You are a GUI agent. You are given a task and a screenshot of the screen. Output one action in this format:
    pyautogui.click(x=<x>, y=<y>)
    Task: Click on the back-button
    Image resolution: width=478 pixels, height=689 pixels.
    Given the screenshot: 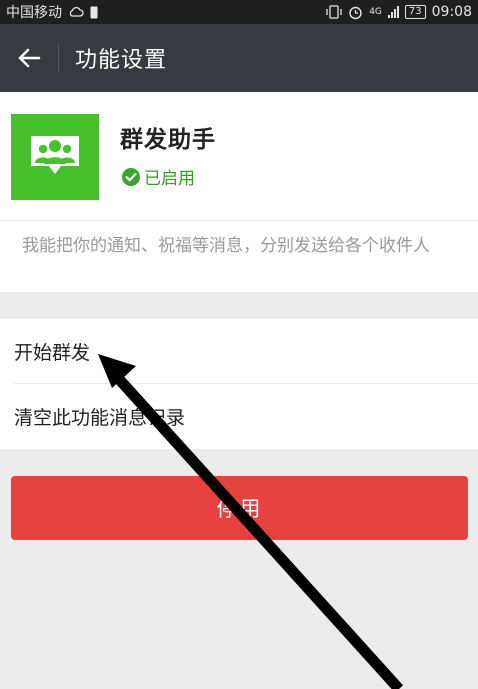 What is the action you would take?
    pyautogui.click(x=29, y=58)
    